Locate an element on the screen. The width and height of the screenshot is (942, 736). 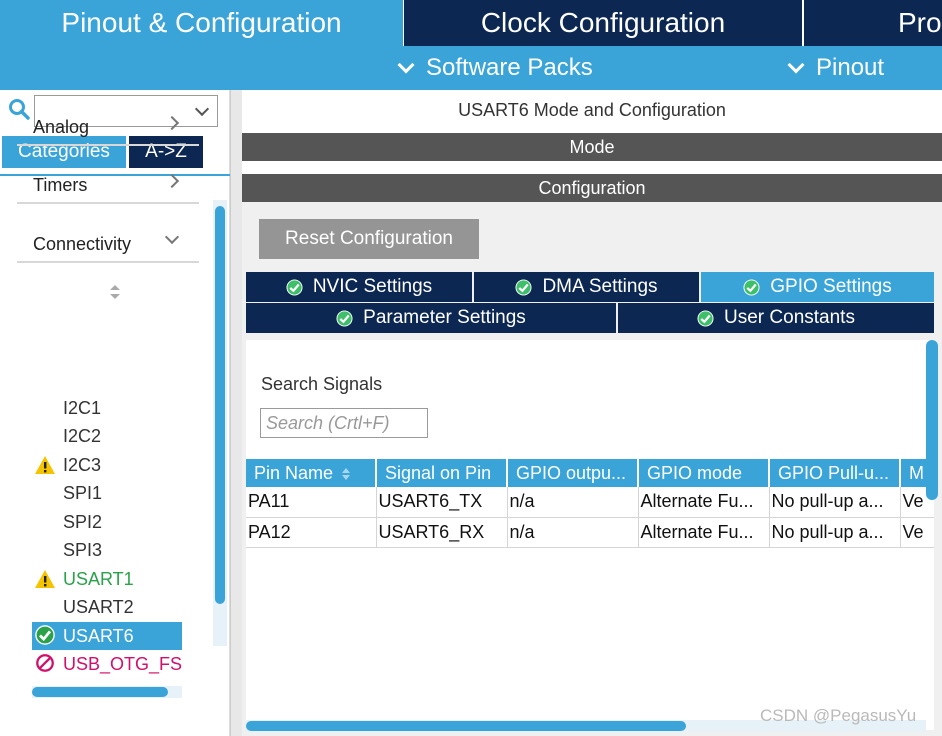
tab-label: User Constants is located at coordinates (789, 317).